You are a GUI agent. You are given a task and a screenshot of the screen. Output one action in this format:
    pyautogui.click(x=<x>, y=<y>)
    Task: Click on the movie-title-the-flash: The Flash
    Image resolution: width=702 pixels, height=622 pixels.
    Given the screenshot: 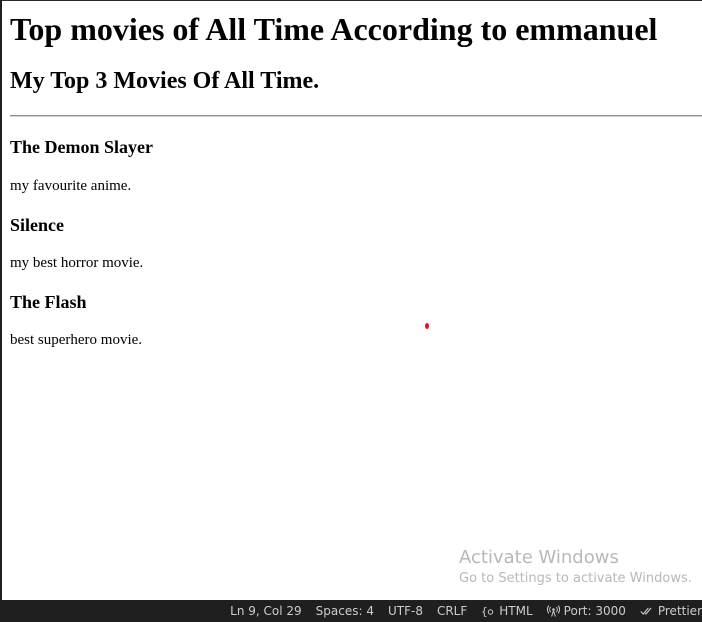 What is the action you would take?
    pyautogui.click(x=48, y=302)
    